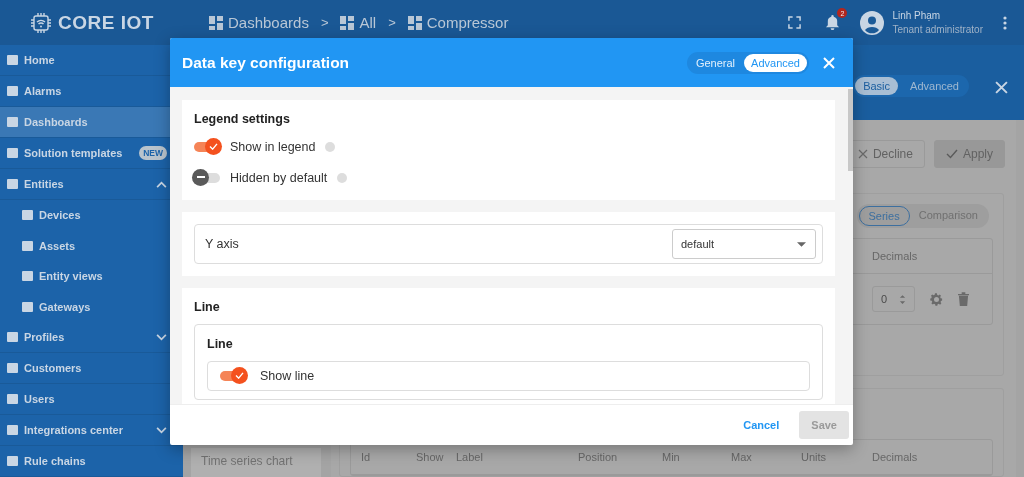 The image size is (1024, 477). Describe the element at coordinates (795, 22) in the screenshot. I see `fullscreen-icon` at that location.